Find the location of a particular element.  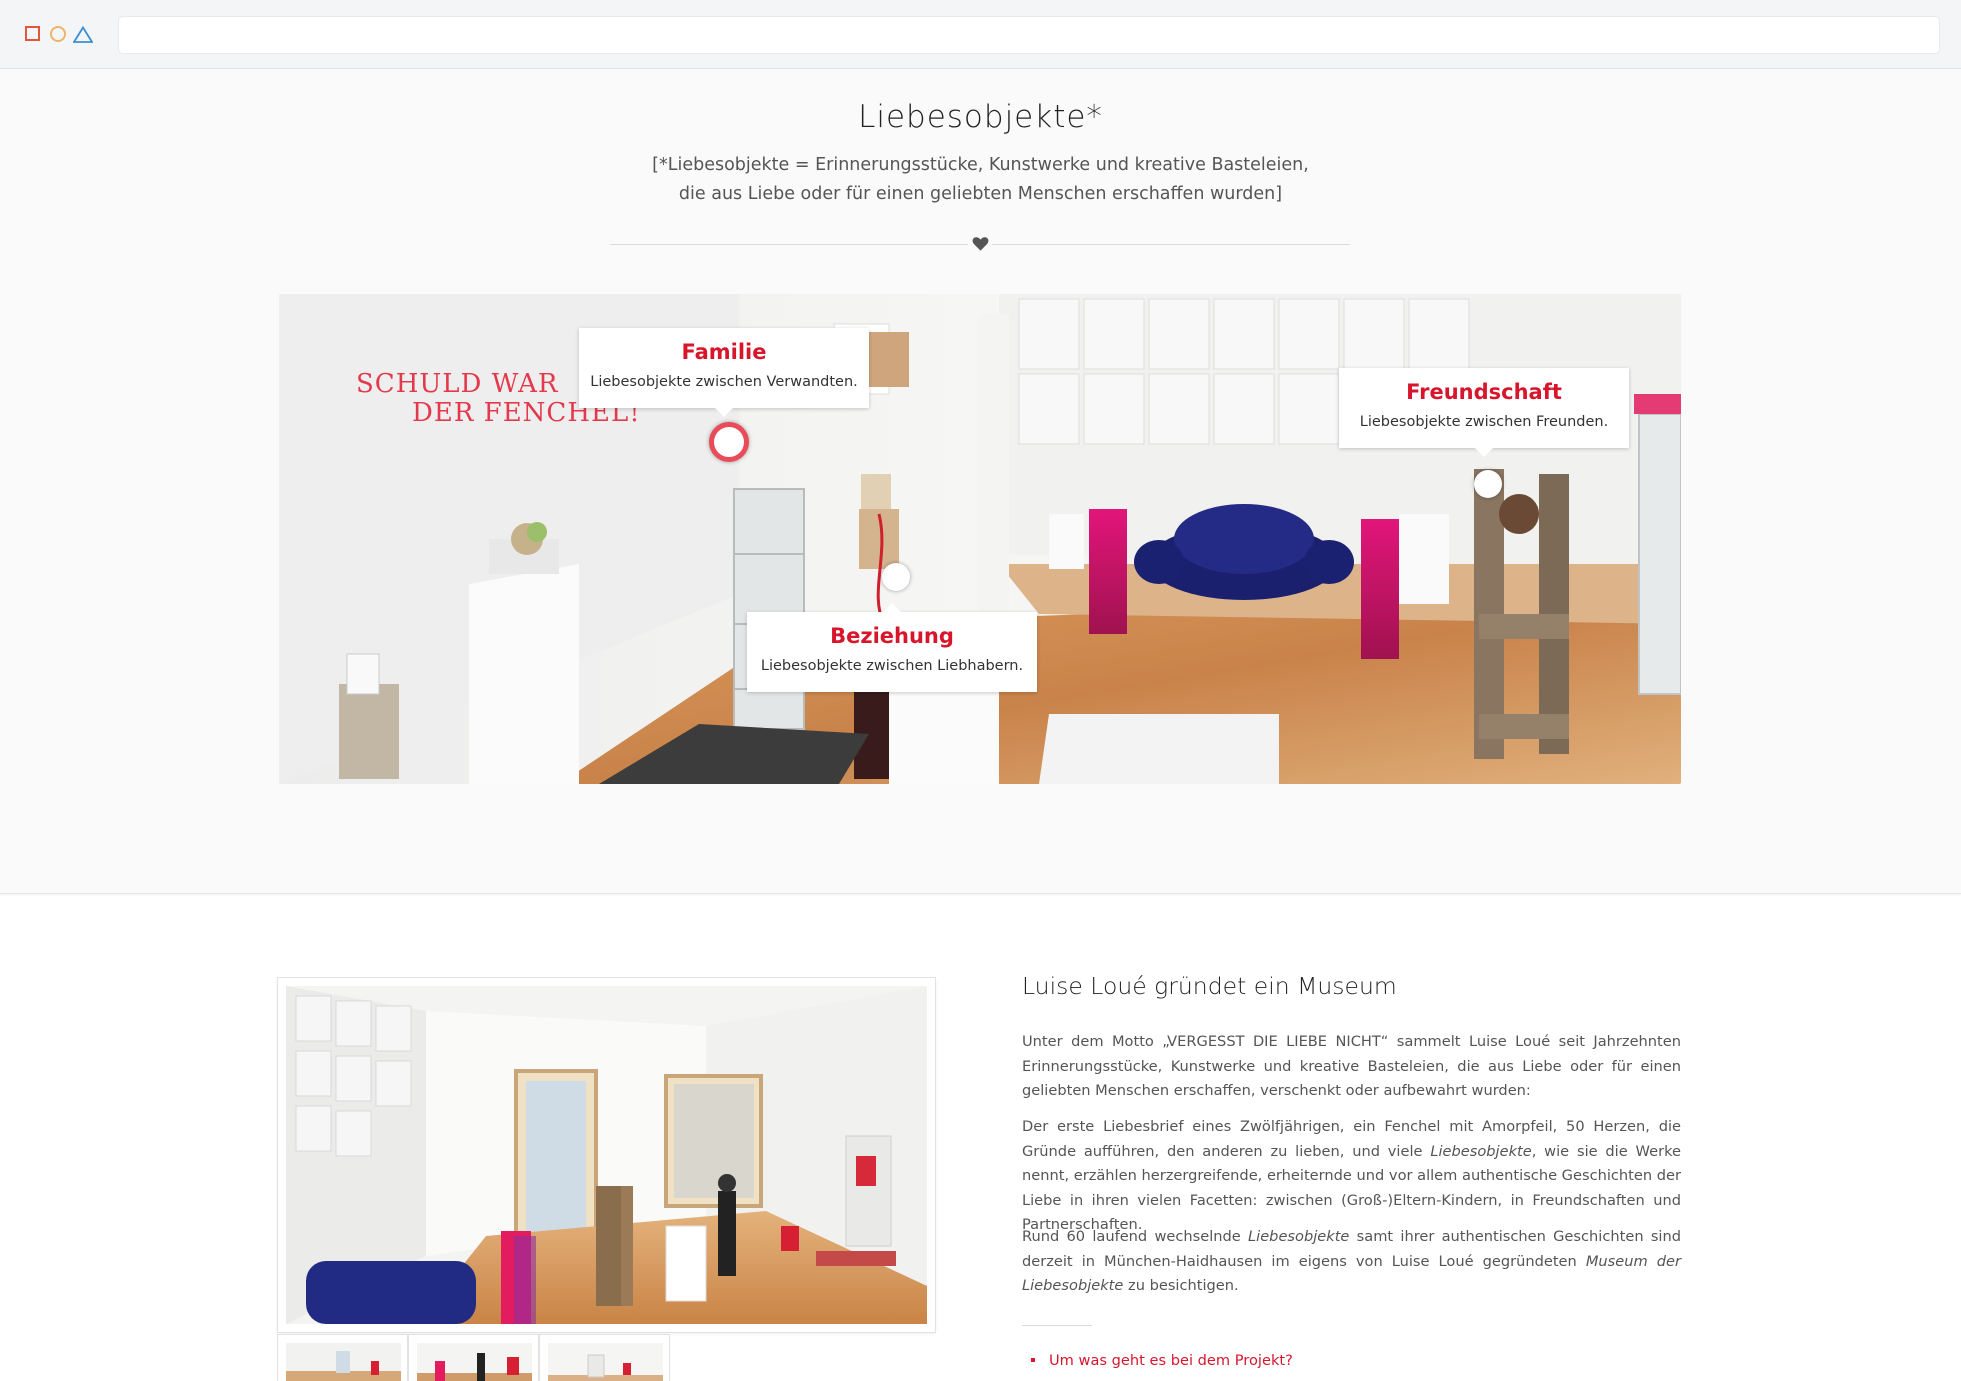

tooltip-title: Familie is located at coordinates (724, 352).